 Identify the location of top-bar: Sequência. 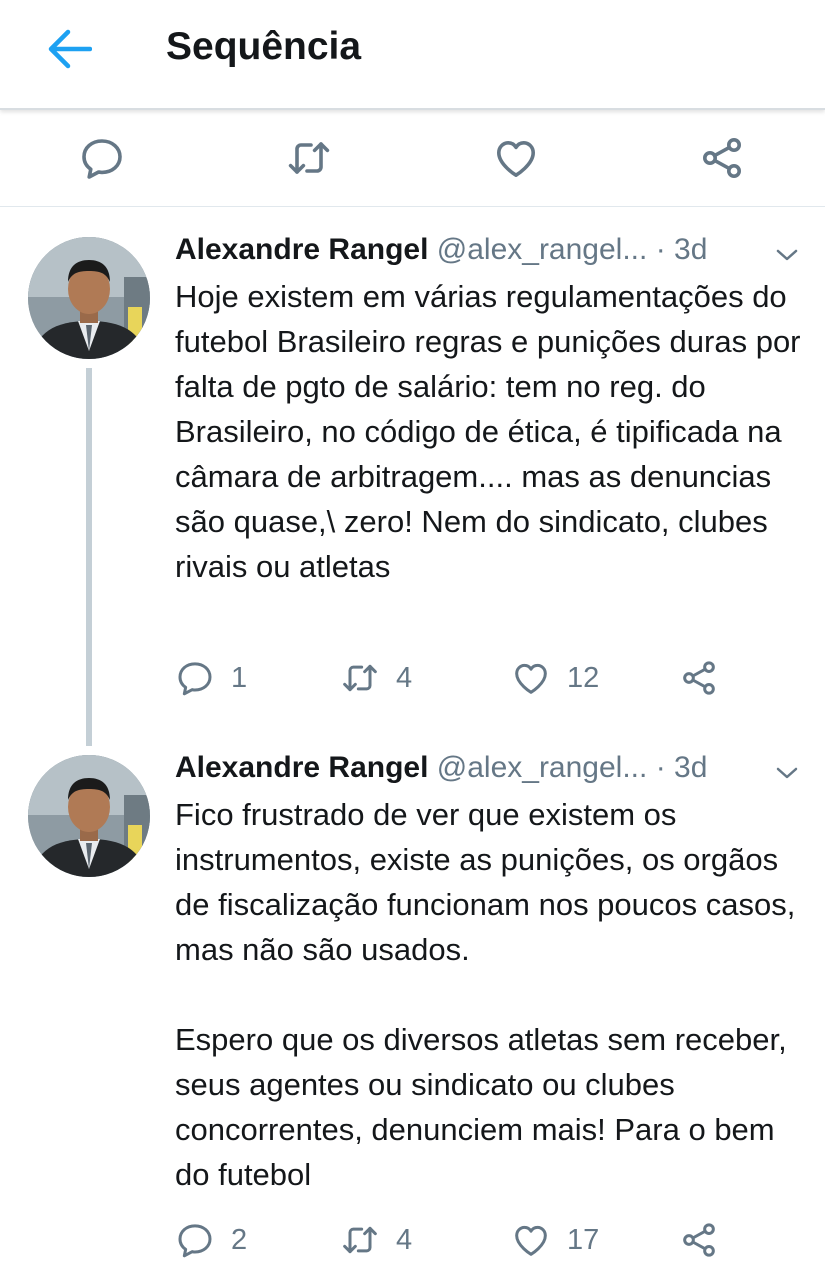
(412, 55).